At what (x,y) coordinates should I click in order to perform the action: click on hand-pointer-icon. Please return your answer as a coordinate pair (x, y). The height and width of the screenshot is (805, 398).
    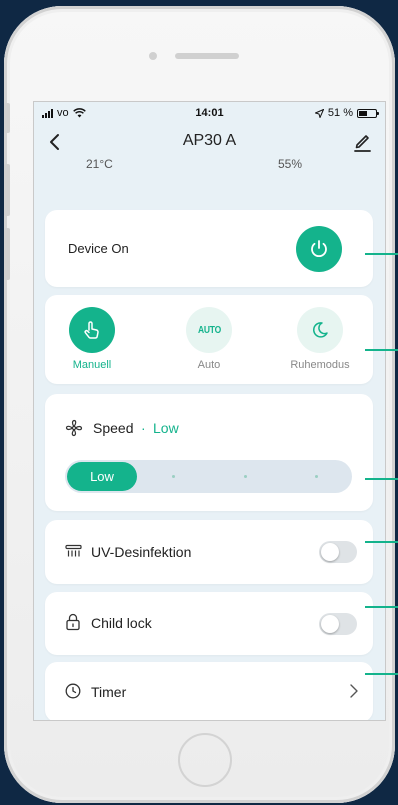
    Looking at the image, I should click on (91, 330).